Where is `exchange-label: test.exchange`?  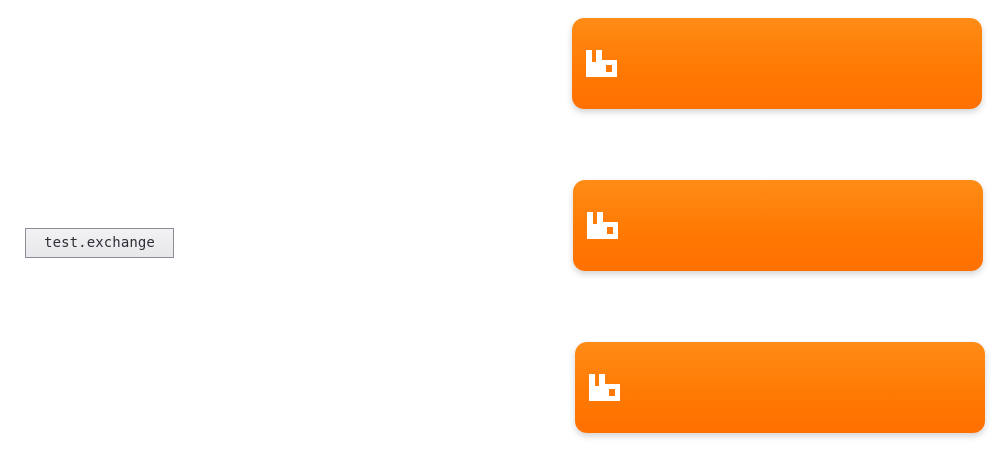 exchange-label: test.exchange is located at coordinates (99, 243).